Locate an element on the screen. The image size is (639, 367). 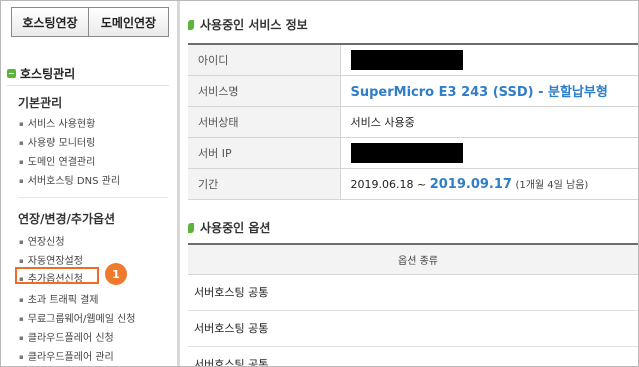
service-info-heading: 사용중인 서비스 정보 is located at coordinates (248, 24).